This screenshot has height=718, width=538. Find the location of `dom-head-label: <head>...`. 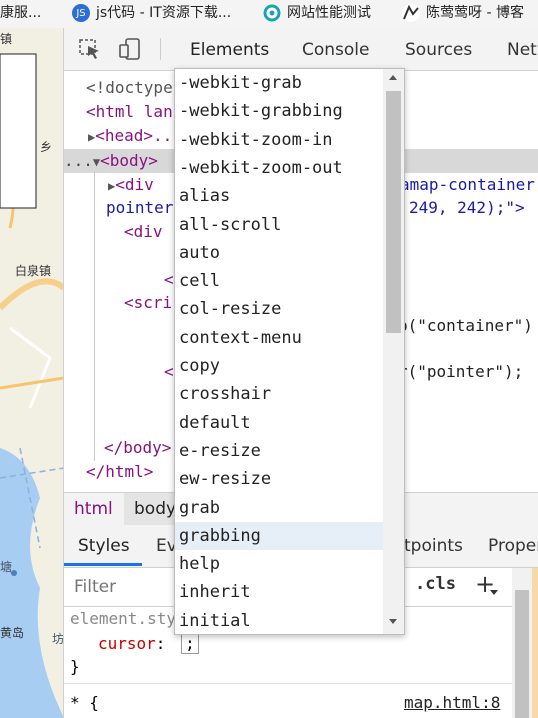

dom-head-label: <head>... is located at coordinates (138, 135).